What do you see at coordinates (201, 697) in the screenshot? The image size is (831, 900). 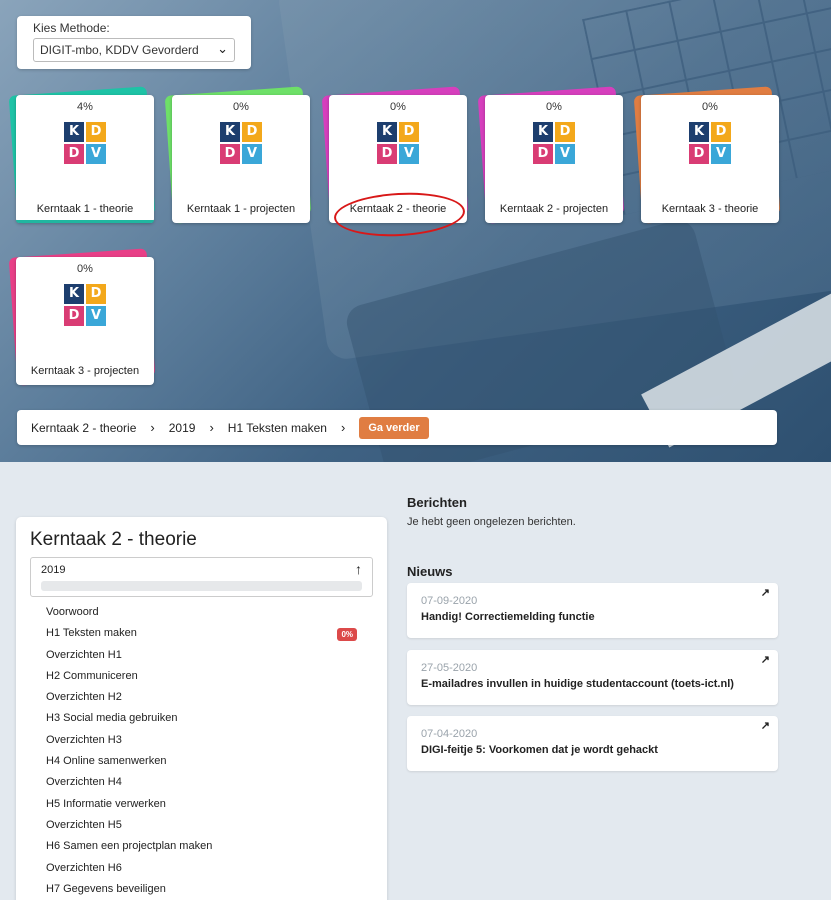 I see `chapter-item: Overzichten H2` at bounding box center [201, 697].